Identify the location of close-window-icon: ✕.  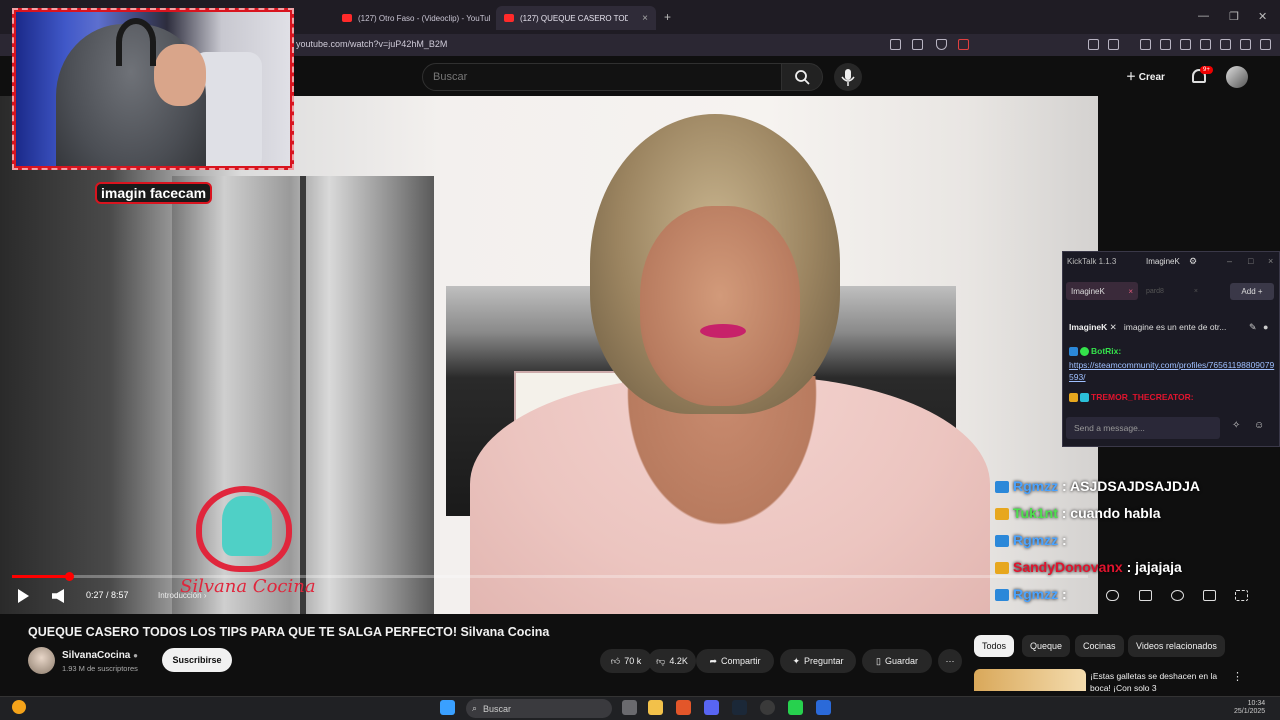
(1262, 16).